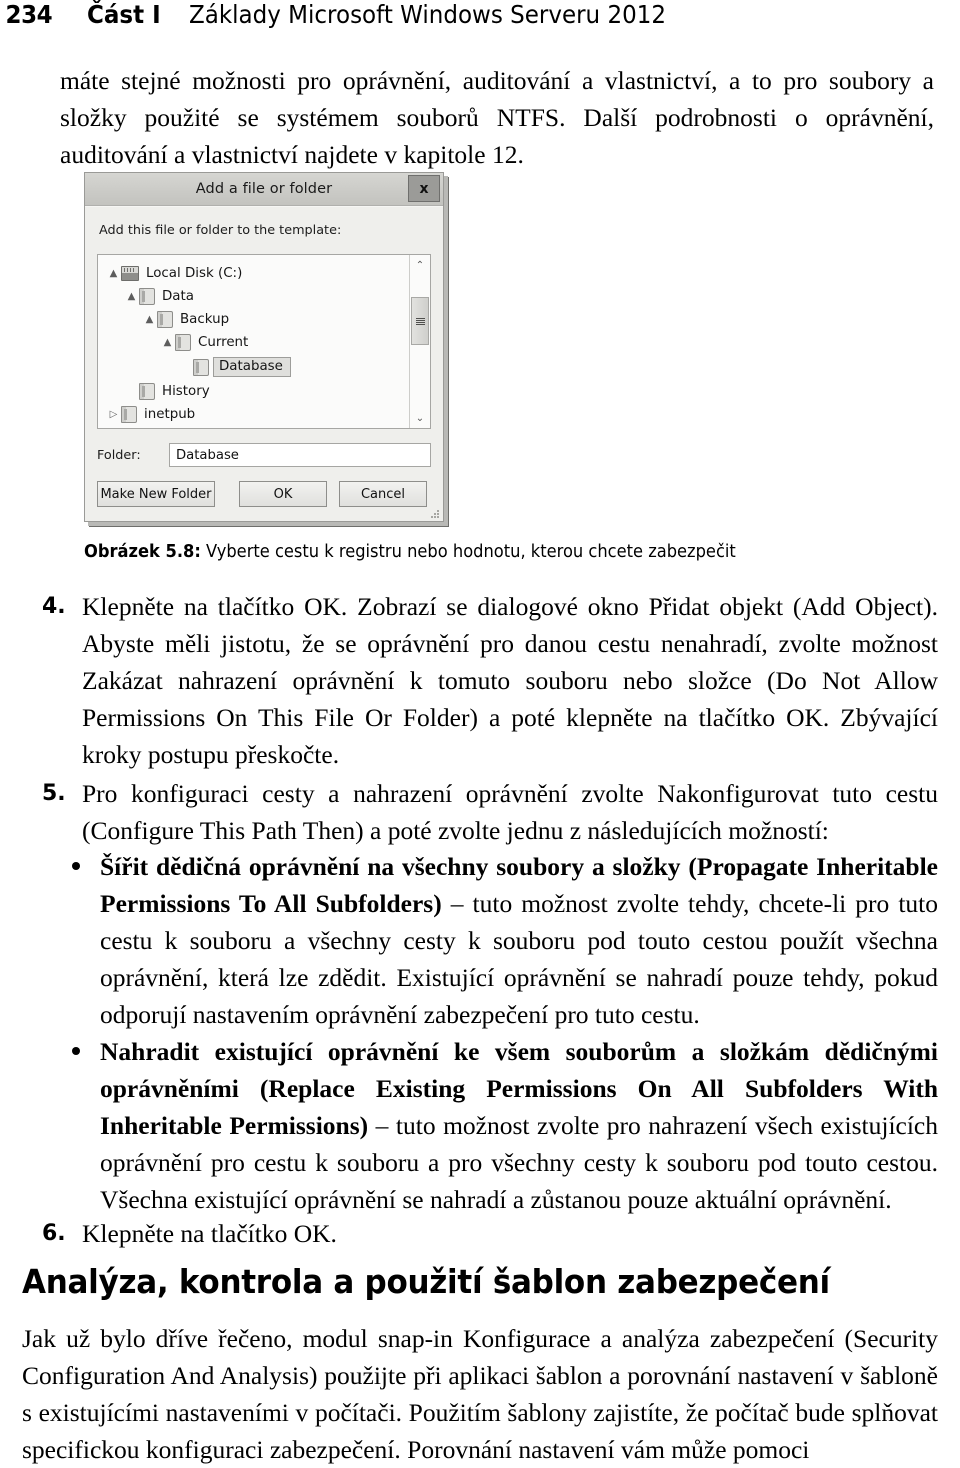 This screenshot has height=1468, width=960. What do you see at coordinates (257, 342) in the screenshot?
I see `tree-item-current: ▲ Current` at bounding box center [257, 342].